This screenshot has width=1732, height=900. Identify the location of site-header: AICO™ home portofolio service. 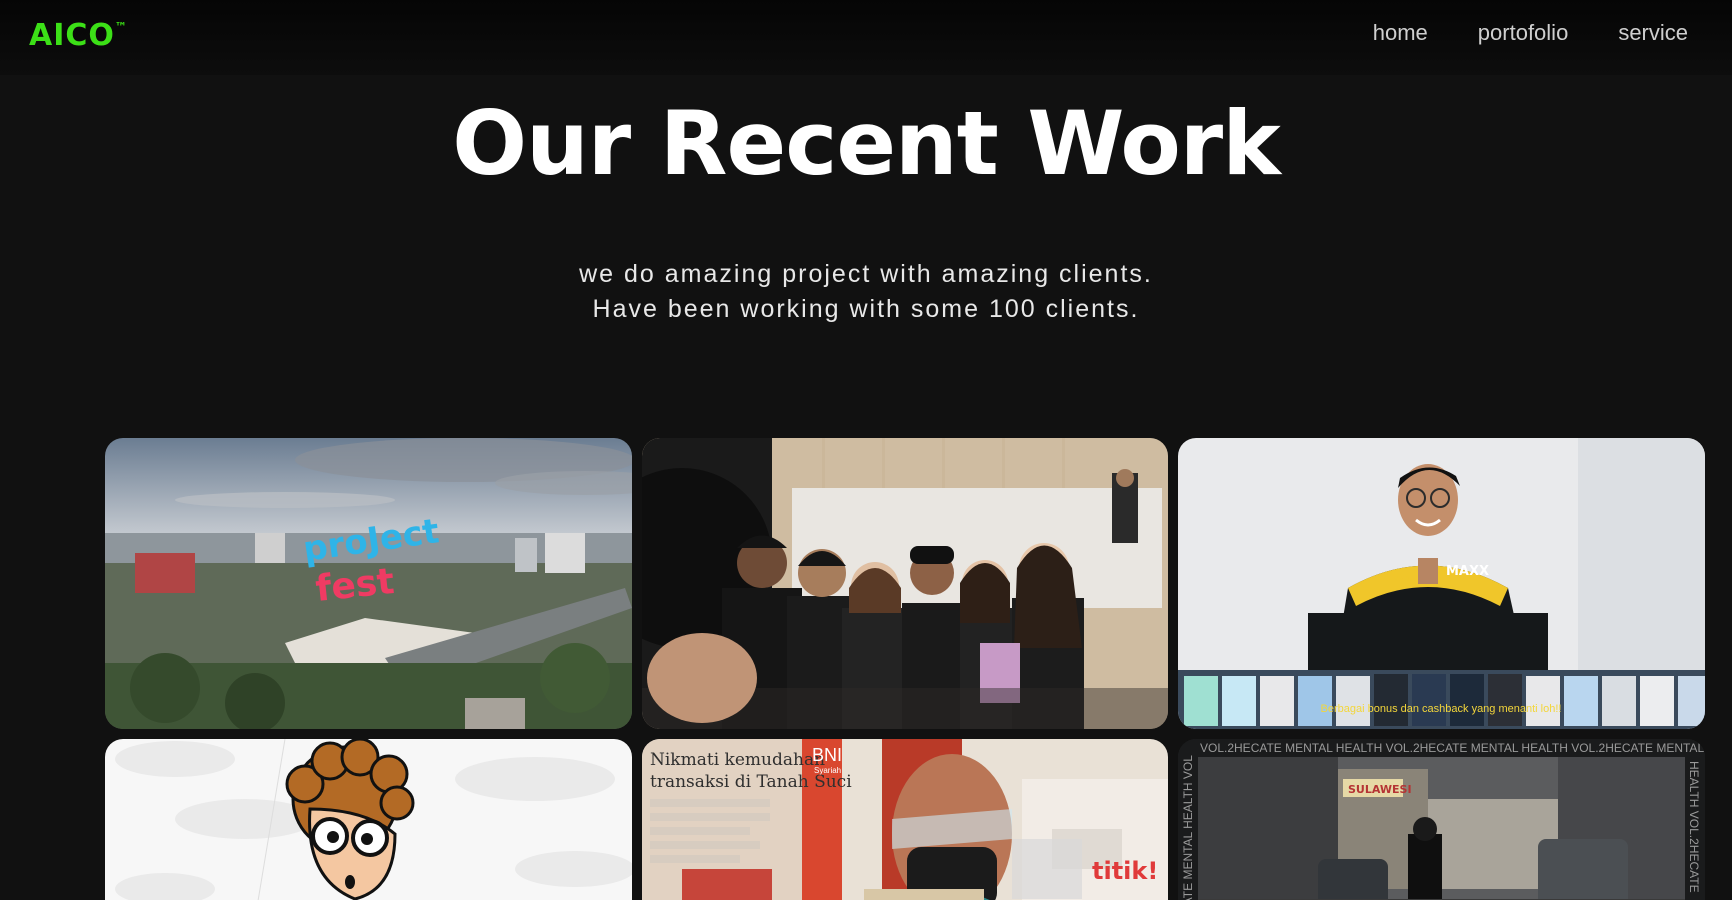
(866, 37).